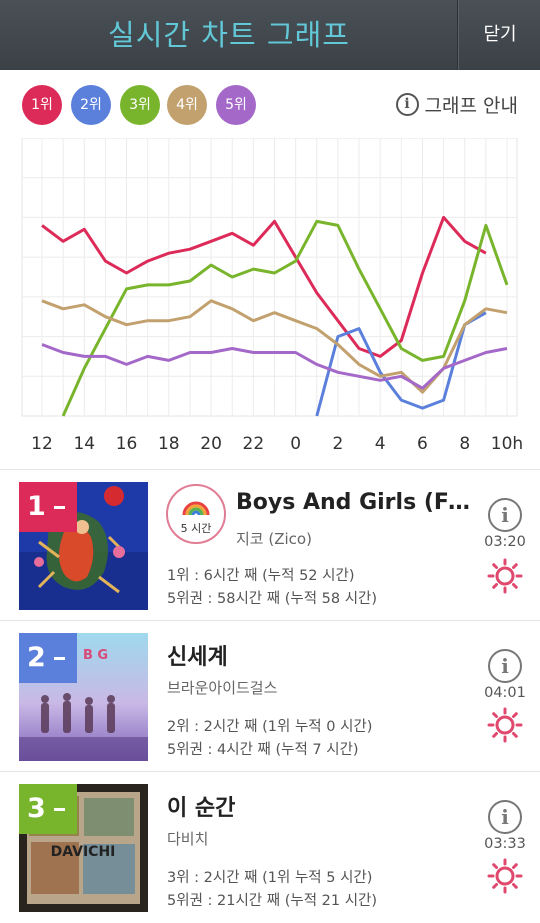  What do you see at coordinates (83, 546) in the screenshot?
I see `album-cover-1: 1` at bounding box center [83, 546].